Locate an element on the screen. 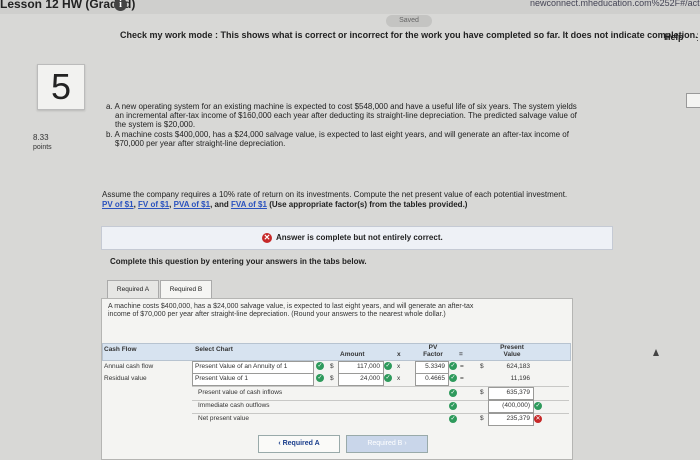 This screenshot has height=460, width=700. side-panel-button is located at coordinates (693, 100).